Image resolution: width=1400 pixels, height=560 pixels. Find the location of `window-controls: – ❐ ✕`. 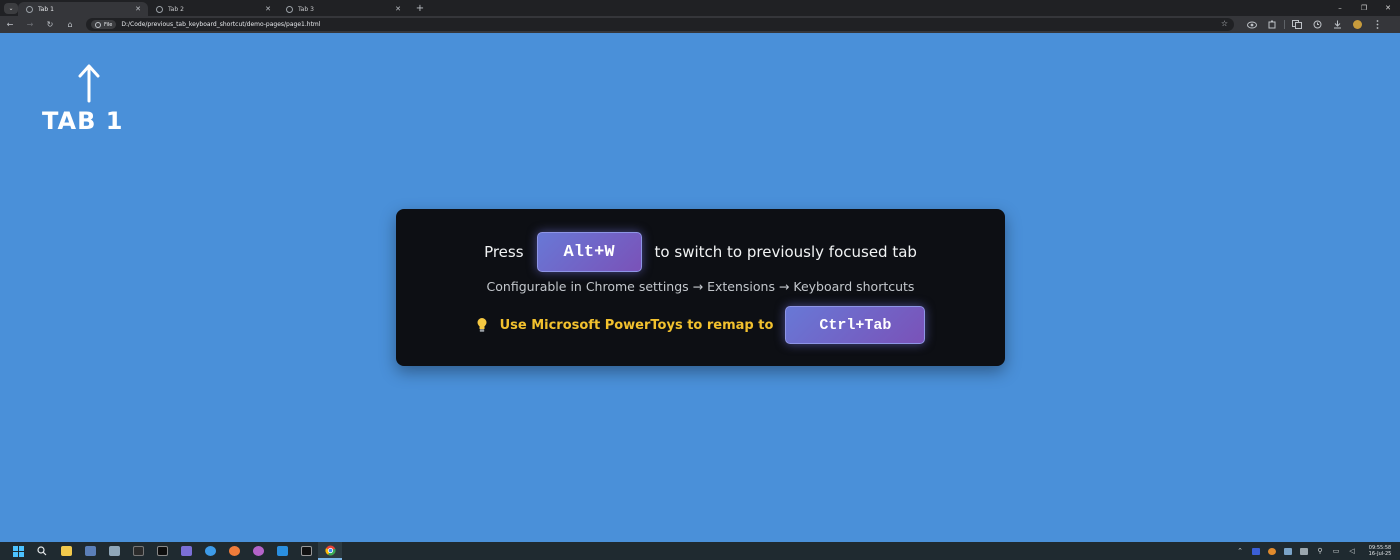

window-controls: – ❐ ✕ is located at coordinates (1364, 8).